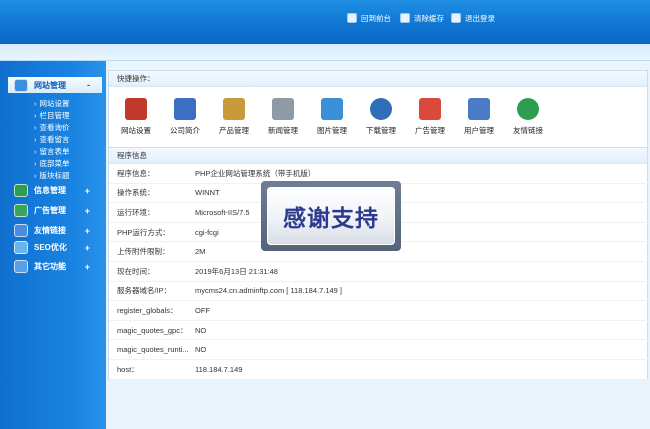 This screenshot has height=429, width=650. Describe the element at coordinates (479, 130) in the screenshot. I see `quick-label: 用户管理` at that location.